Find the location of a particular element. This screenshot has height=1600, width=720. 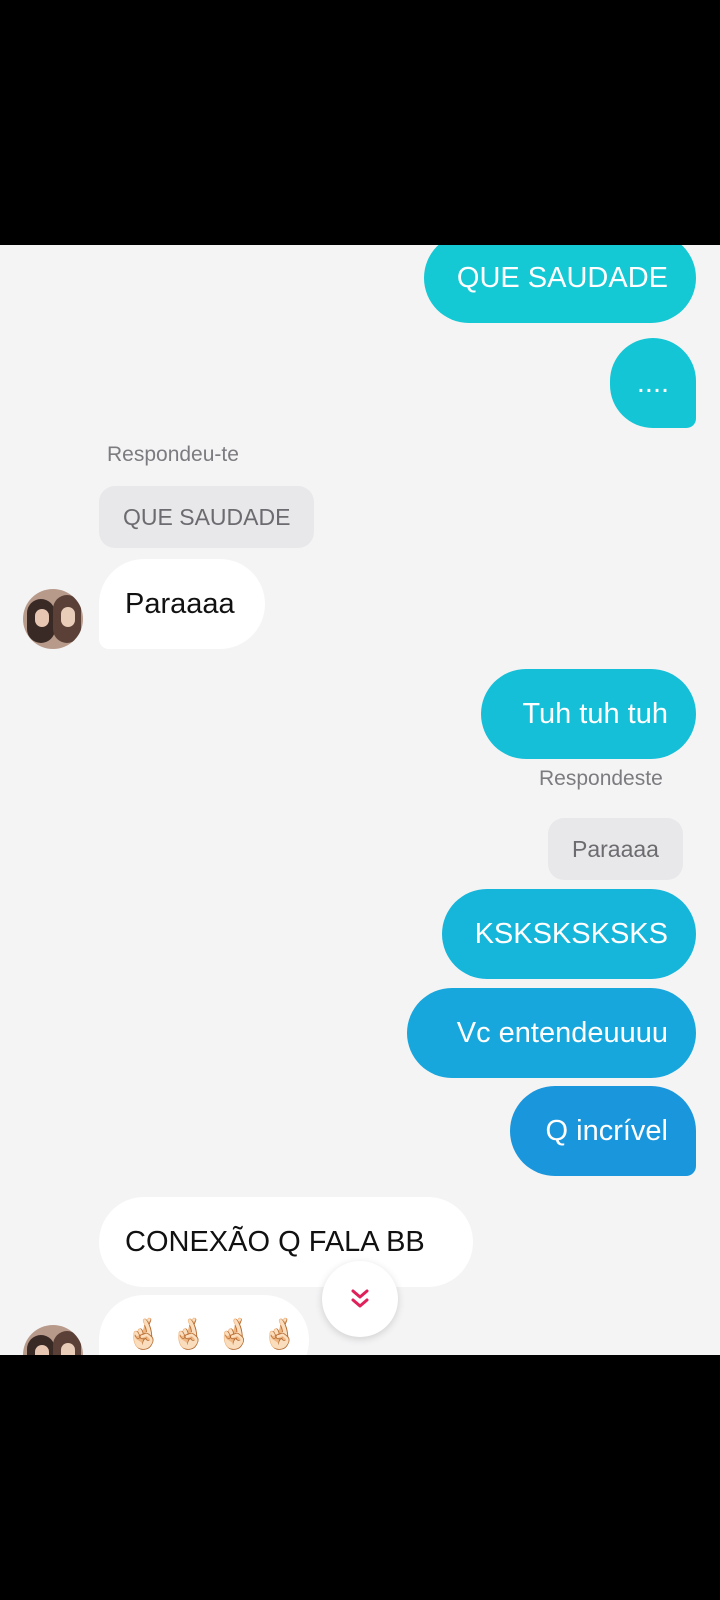

message-incoming: Paraaaa is located at coordinates (182, 604).